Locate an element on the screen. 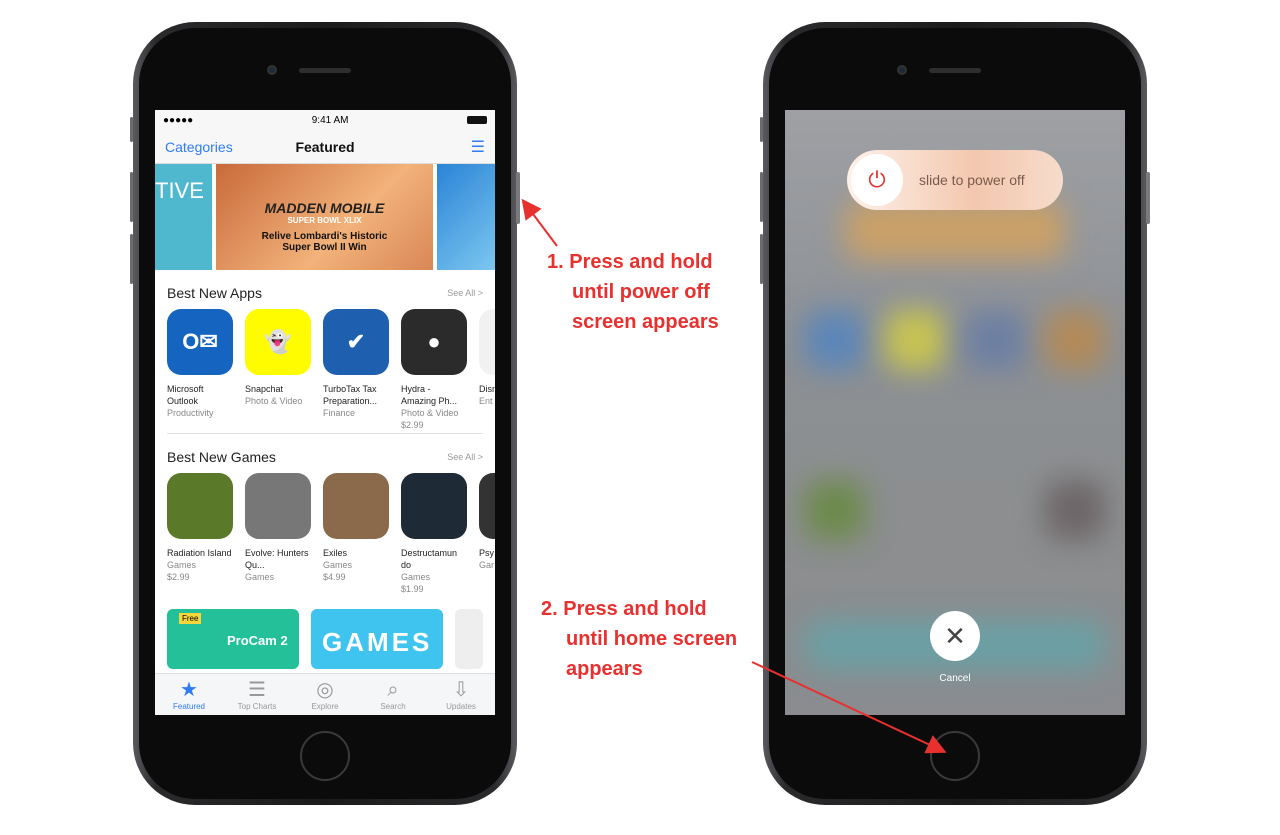 This screenshot has height=835, width=1280. app-category: Finance is located at coordinates (339, 413).